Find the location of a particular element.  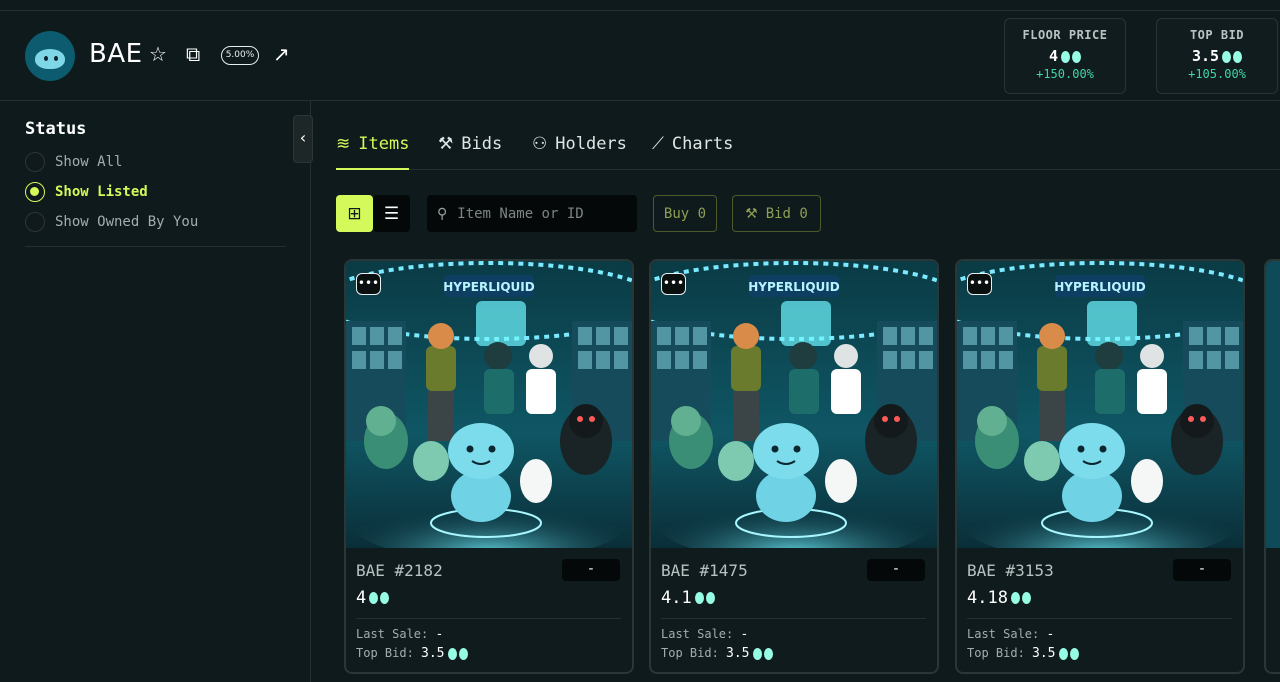

buy-button: Buy 0 is located at coordinates (685, 213).